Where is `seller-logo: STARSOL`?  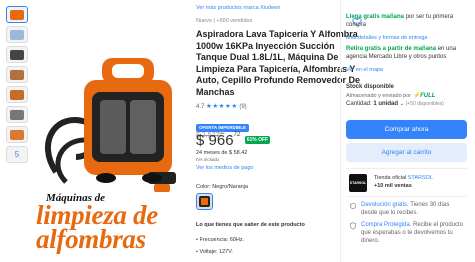
seller-logo: STARSOL is located at coordinates (358, 183).